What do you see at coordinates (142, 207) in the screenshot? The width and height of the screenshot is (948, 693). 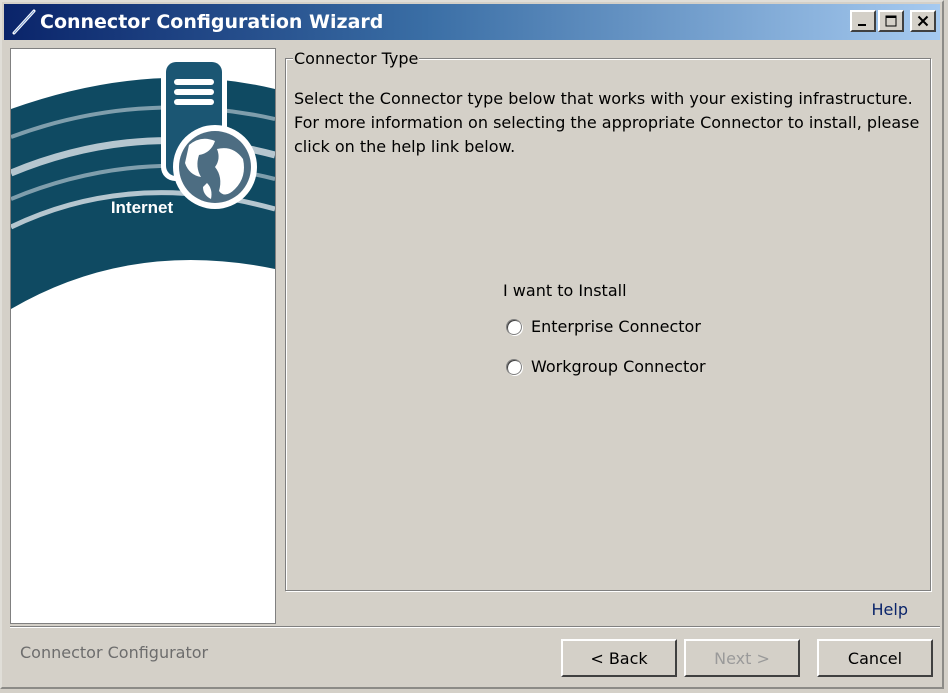 I see `internet-label: Internet` at bounding box center [142, 207].